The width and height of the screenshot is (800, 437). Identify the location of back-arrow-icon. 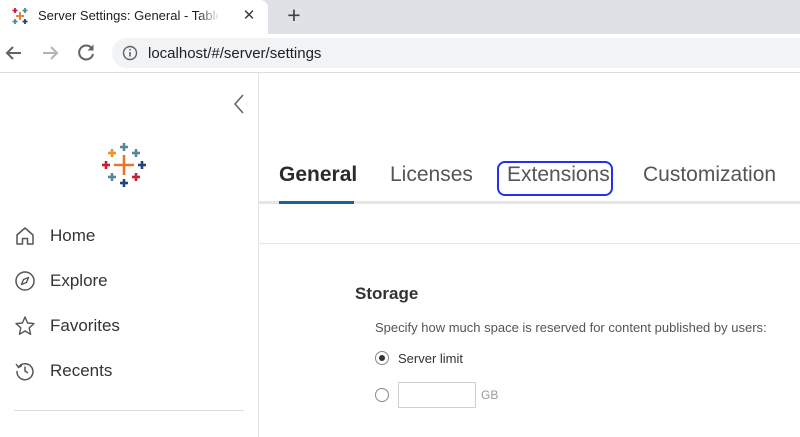
(14, 53).